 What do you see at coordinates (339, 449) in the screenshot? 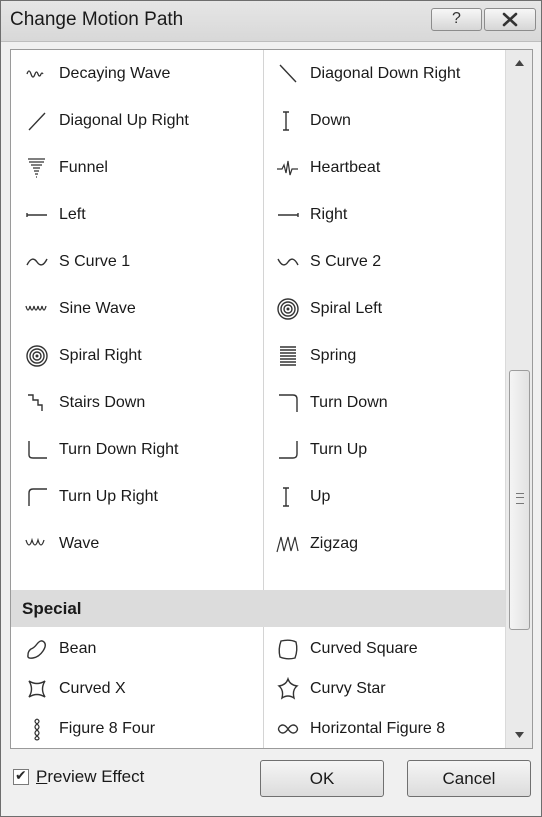
I see `motion-path-label: Turn Up` at bounding box center [339, 449].